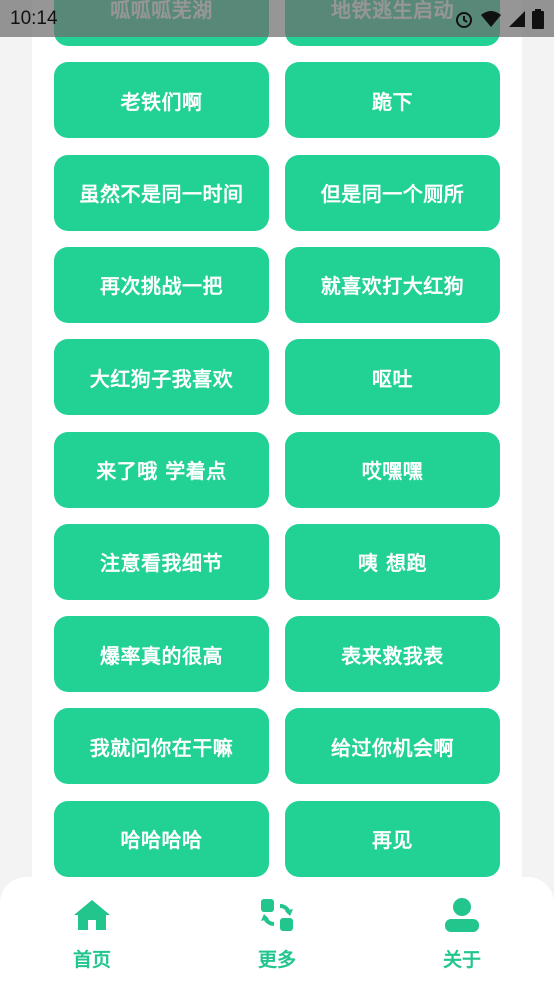 The height and width of the screenshot is (985, 554). I want to click on nav-home-label: 首页, so click(91, 960).